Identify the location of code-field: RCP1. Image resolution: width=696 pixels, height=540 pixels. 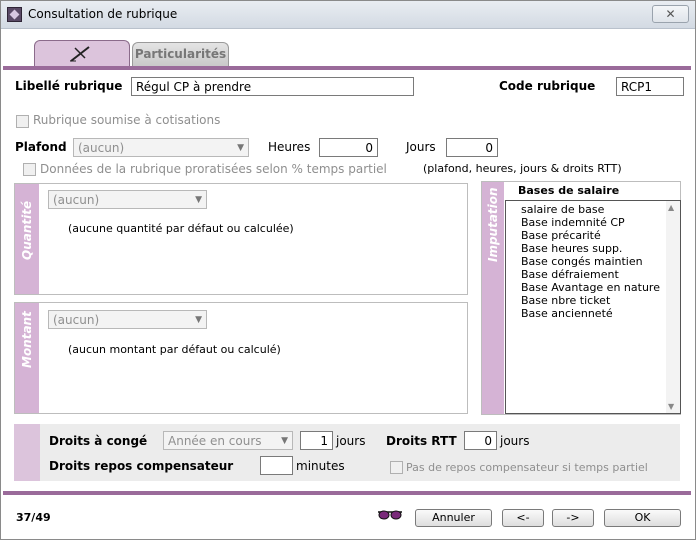
(650, 86).